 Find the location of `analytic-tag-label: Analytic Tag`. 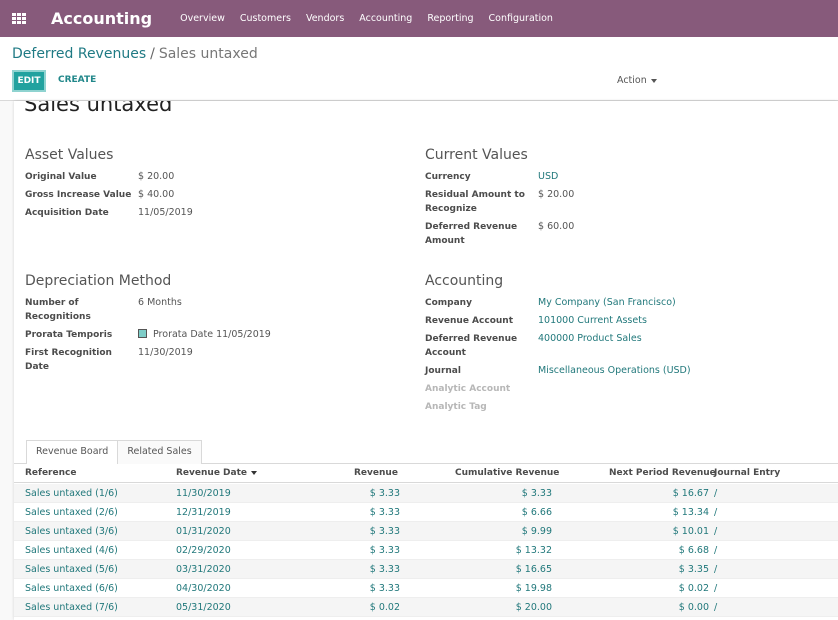

analytic-tag-label: Analytic Tag is located at coordinates (456, 407).